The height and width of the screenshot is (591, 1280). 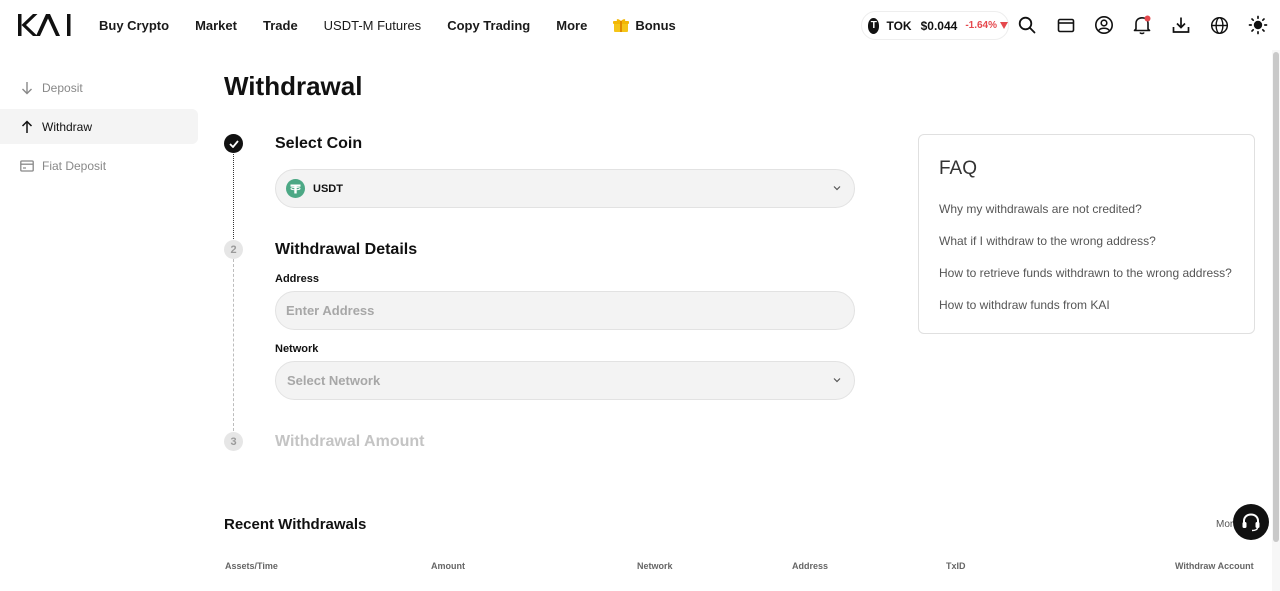 What do you see at coordinates (874, 25) in the screenshot?
I see `tok-token-icon: T` at bounding box center [874, 25].